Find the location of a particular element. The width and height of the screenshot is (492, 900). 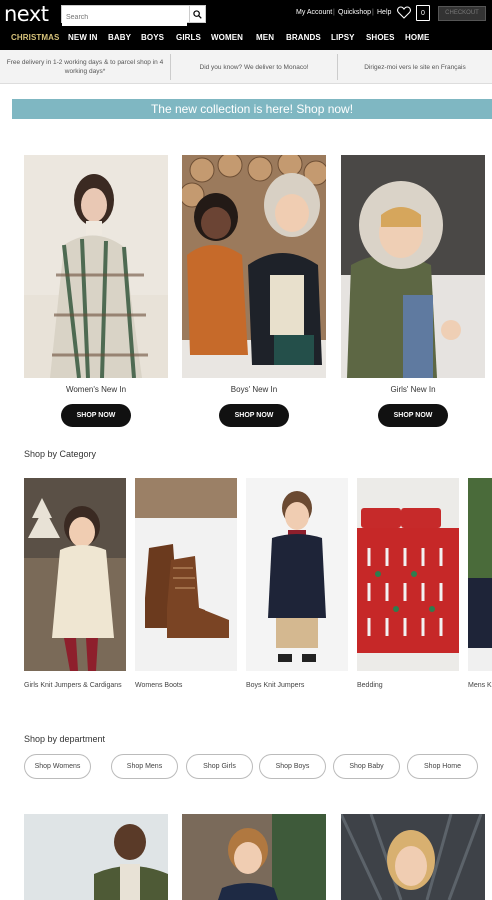

category-bedding-image is located at coordinates (408, 574).